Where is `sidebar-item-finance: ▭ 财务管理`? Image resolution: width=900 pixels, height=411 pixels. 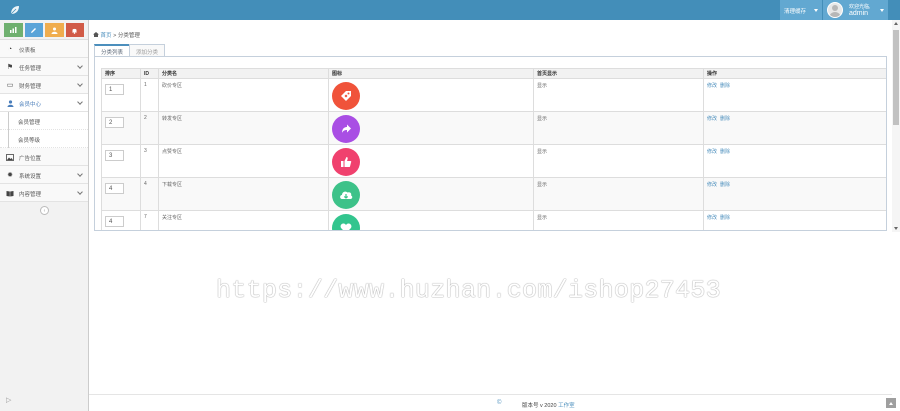
sidebar-item-finance: ▭ 财务管理 is located at coordinates (44, 85).